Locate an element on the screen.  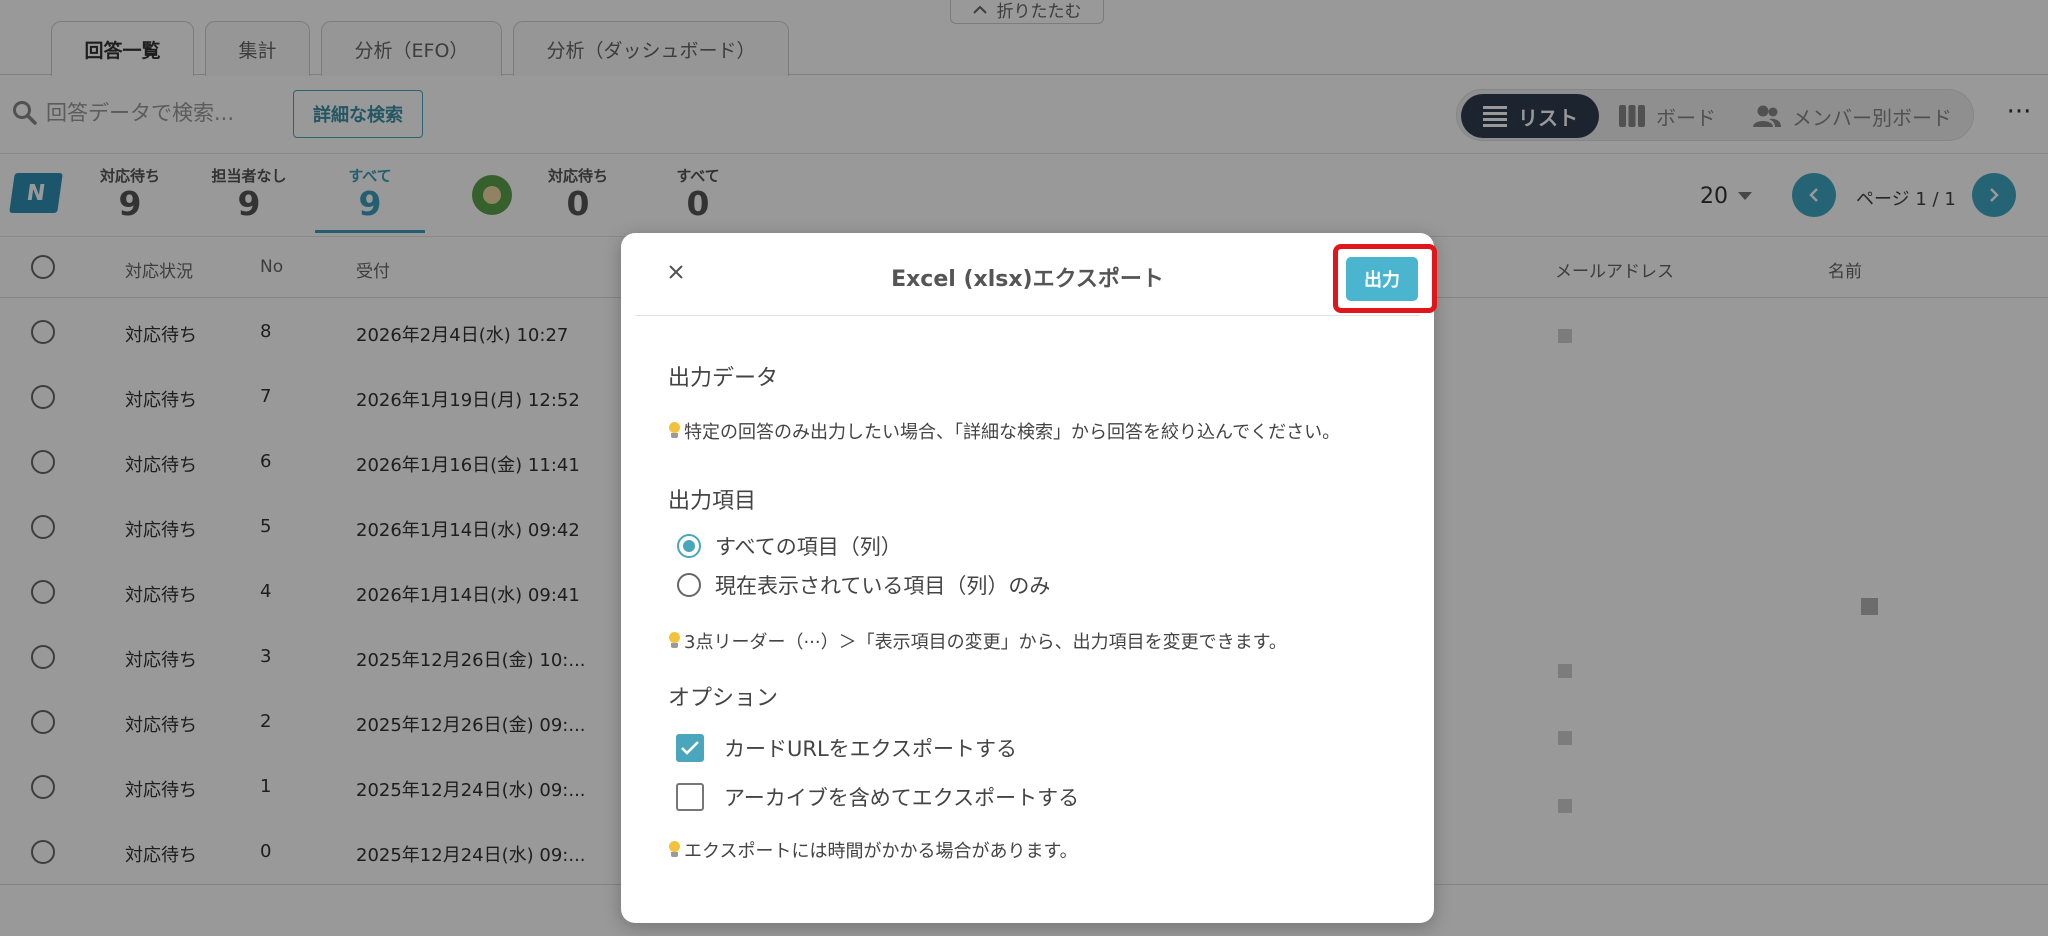
checkbox-label: アーカイブを含めてエクスポートする is located at coordinates (902, 798).